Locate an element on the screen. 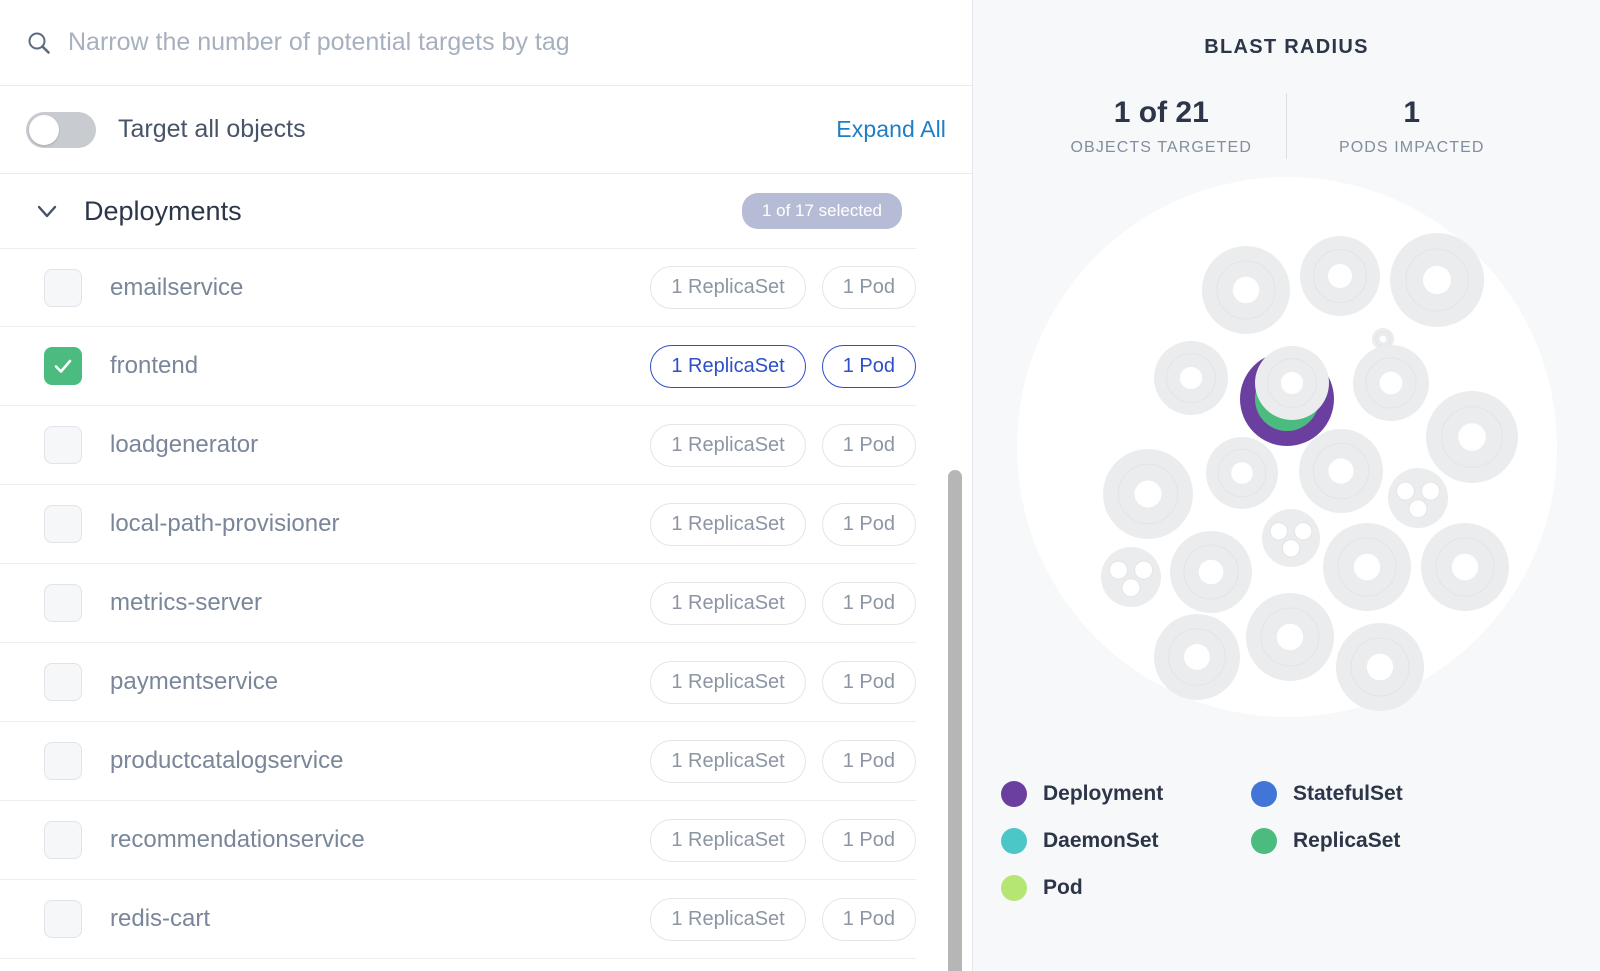 The width and height of the screenshot is (1600, 971). blast-radius-stats: 1 of 21 OBJECTS TARGETED 1 PODS IMPACTED is located at coordinates (1287, 126).